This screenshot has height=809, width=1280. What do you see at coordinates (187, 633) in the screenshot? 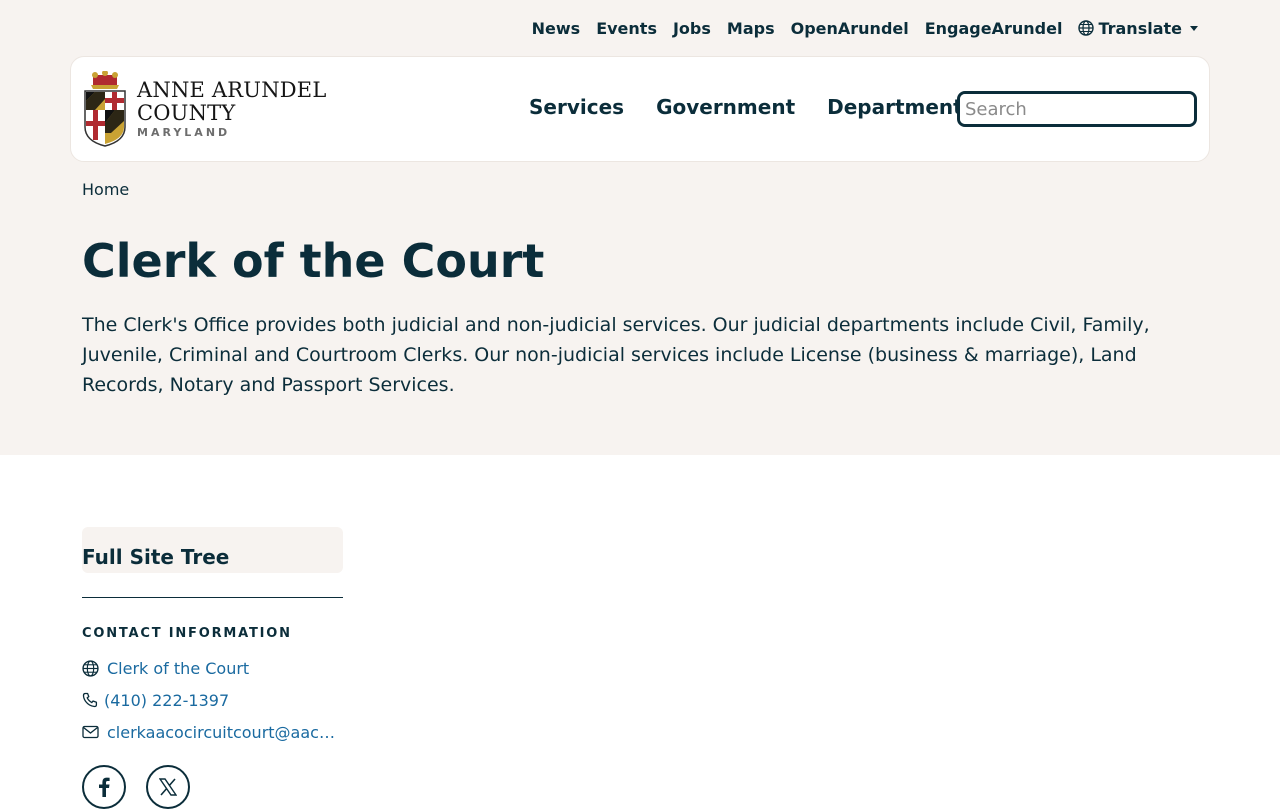
I see `contact-heading: CONTACT INFORMATION` at bounding box center [187, 633].